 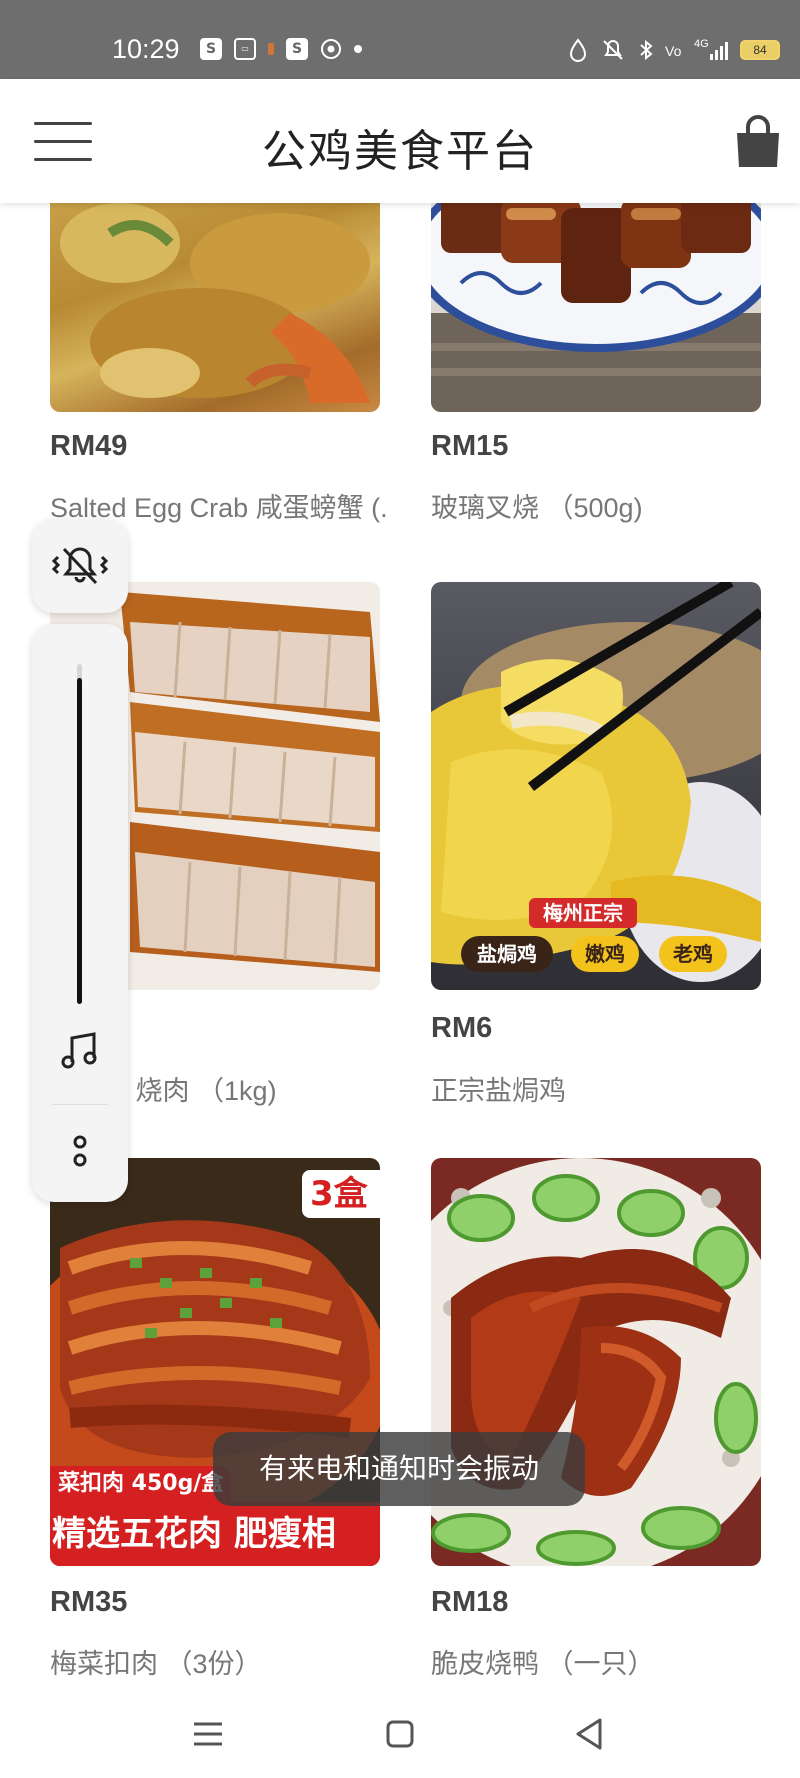 I want to click on product-price: RM6, so click(x=462, y=1028).